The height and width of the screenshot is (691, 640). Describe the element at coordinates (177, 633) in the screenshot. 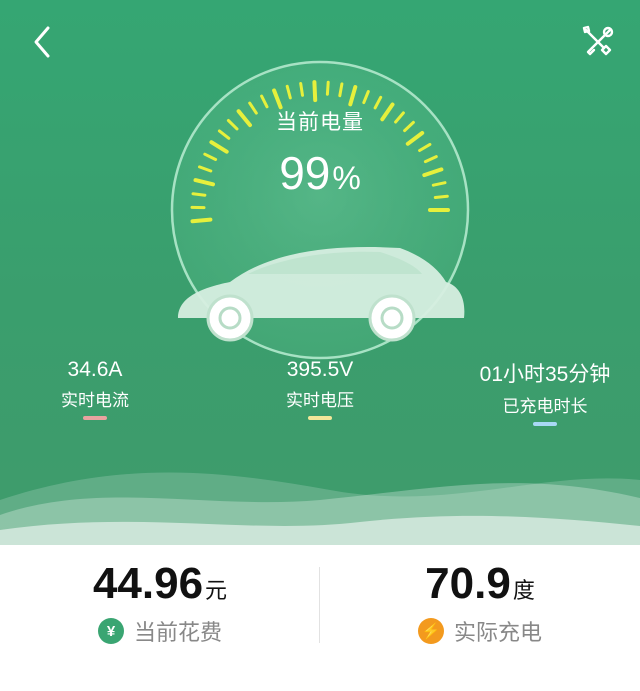

I see `cost-label: 当前花费` at that location.